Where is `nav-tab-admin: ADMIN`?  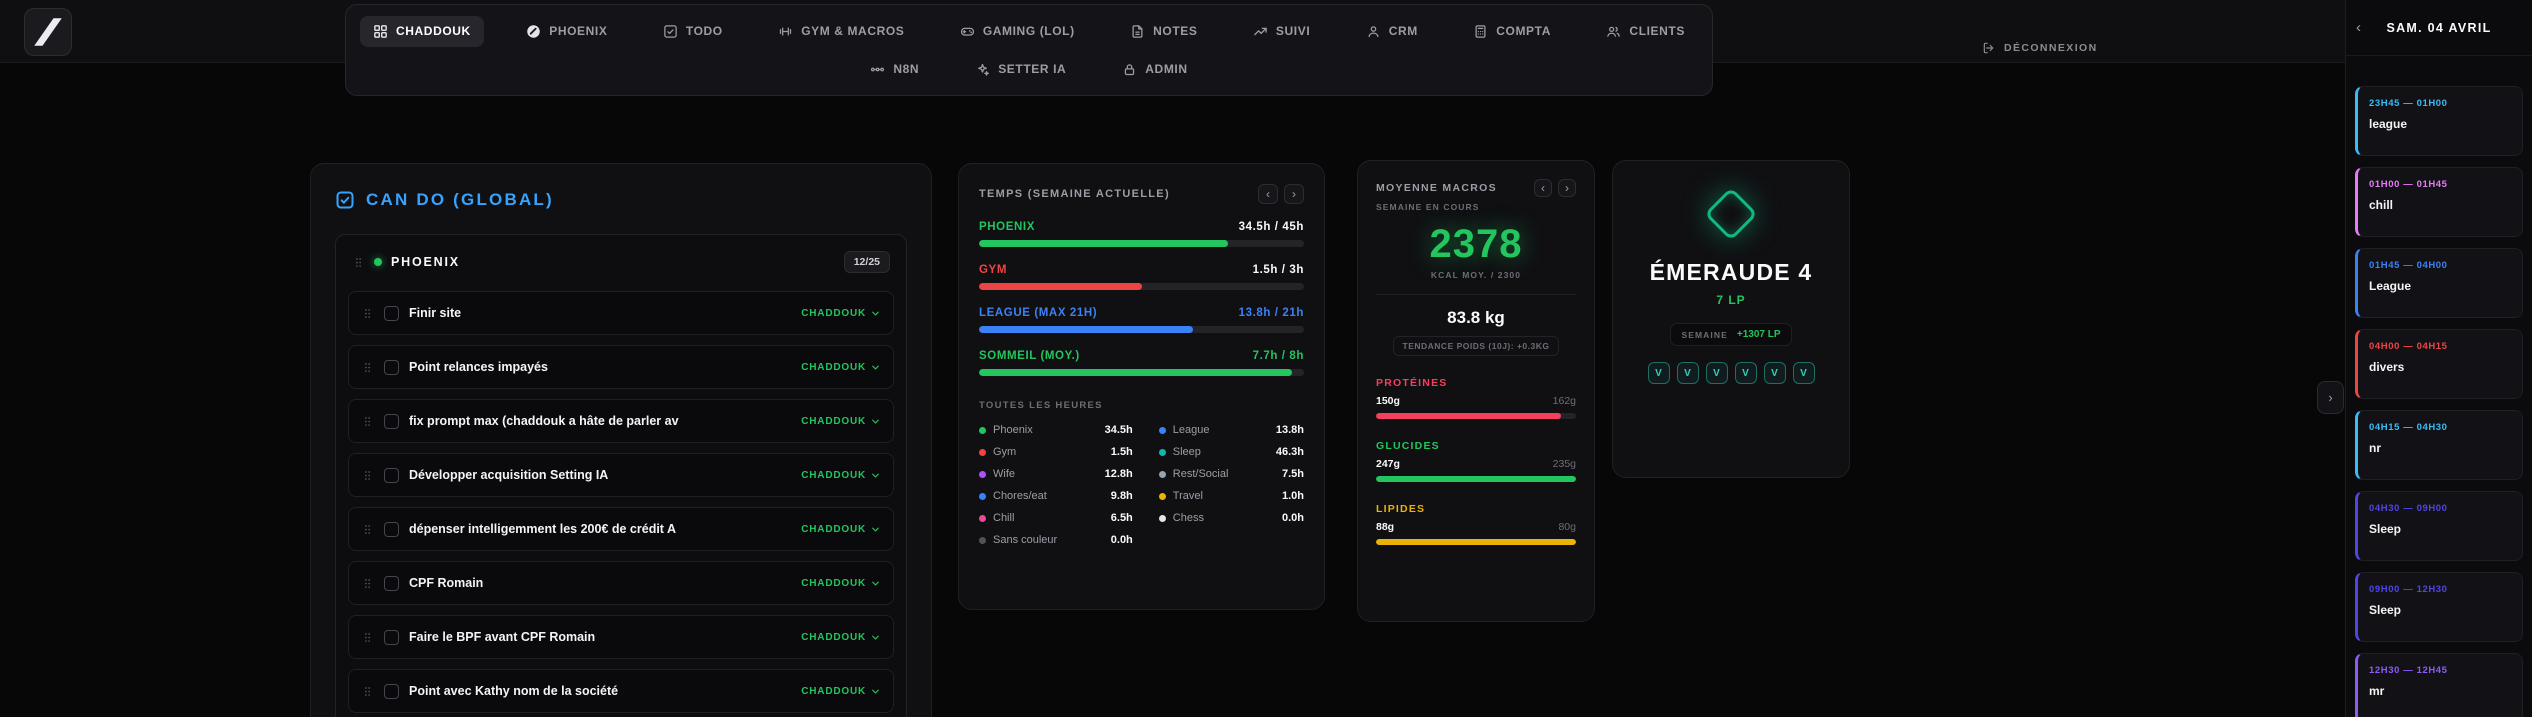
nav-tab-admin: ADMIN is located at coordinates (1154, 69).